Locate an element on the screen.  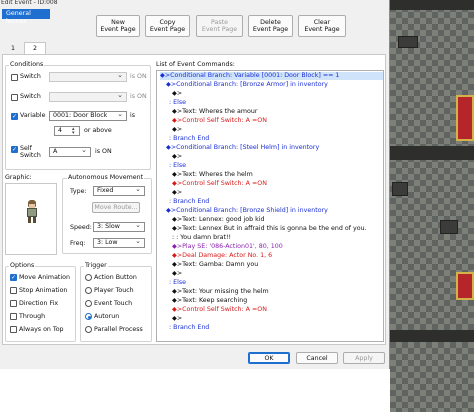
self-switch-suffix: is ON is located at coordinates (103, 151).